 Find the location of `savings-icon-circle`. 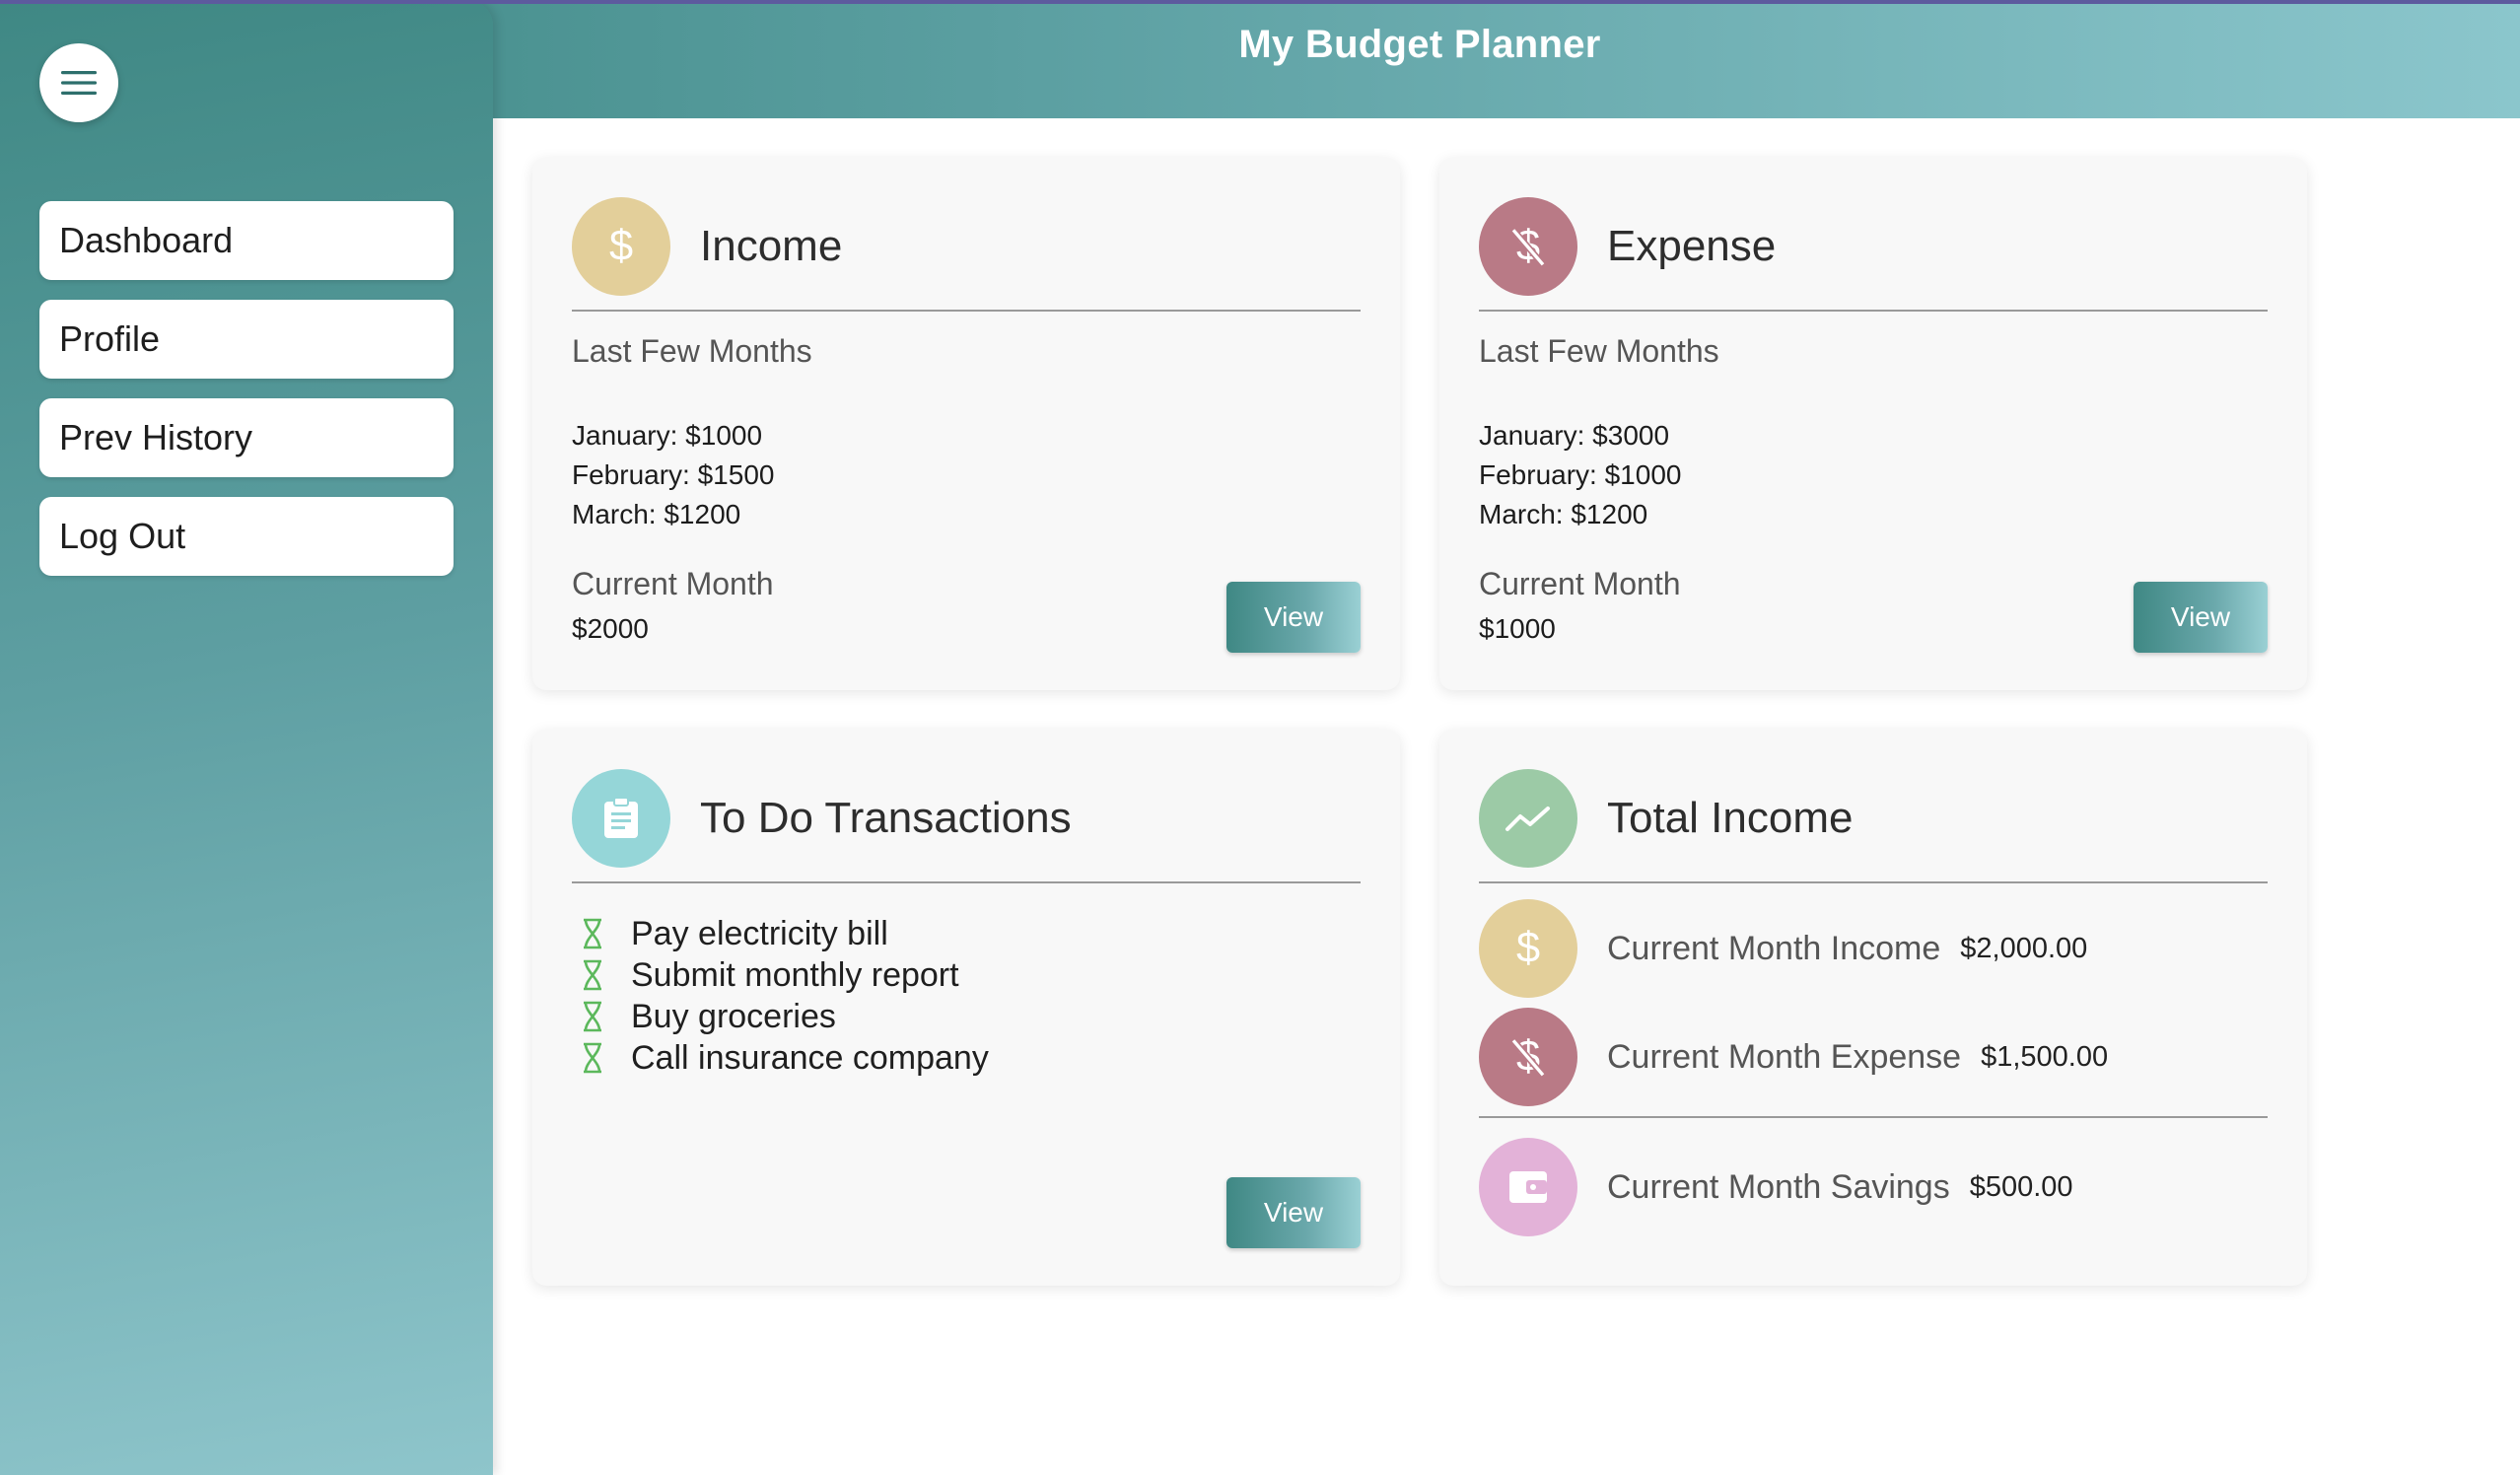

savings-icon-circle is located at coordinates (1528, 1187).